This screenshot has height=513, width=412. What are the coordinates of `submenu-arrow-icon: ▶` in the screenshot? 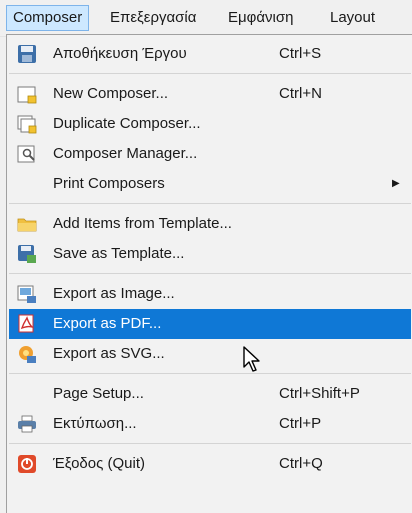 It's located at (396, 183).